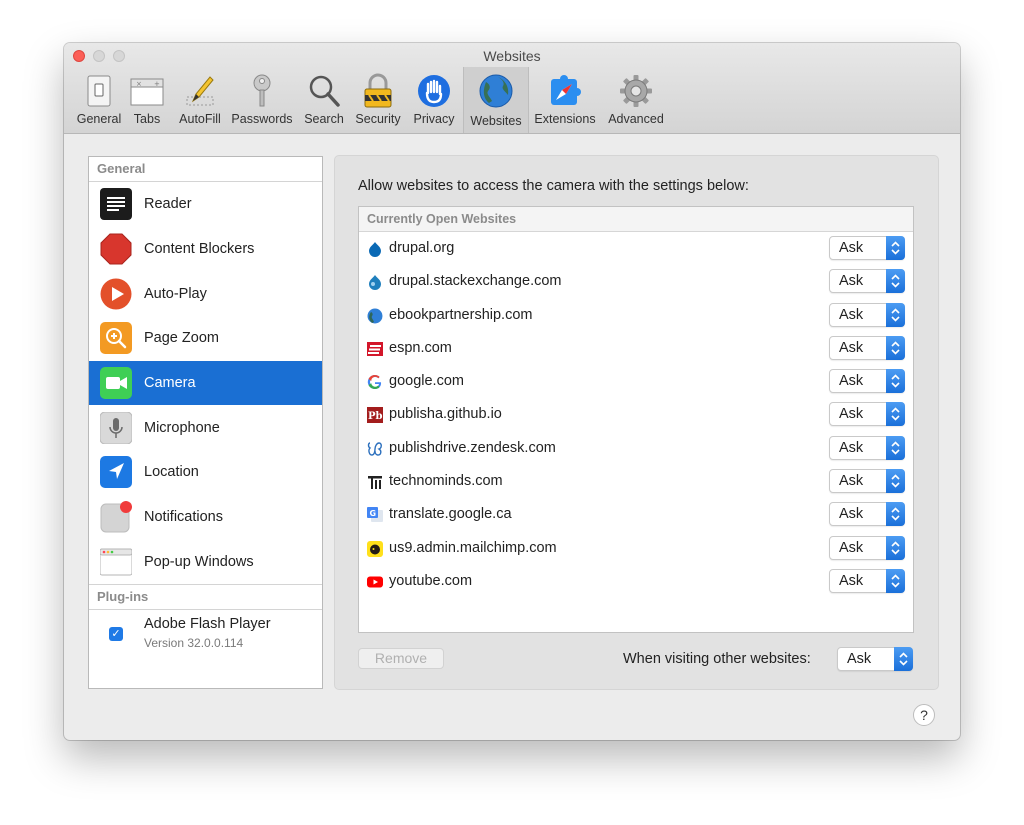 This screenshot has height=825, width=1024. I want to click on window-title: Websites, so click(512, 56).